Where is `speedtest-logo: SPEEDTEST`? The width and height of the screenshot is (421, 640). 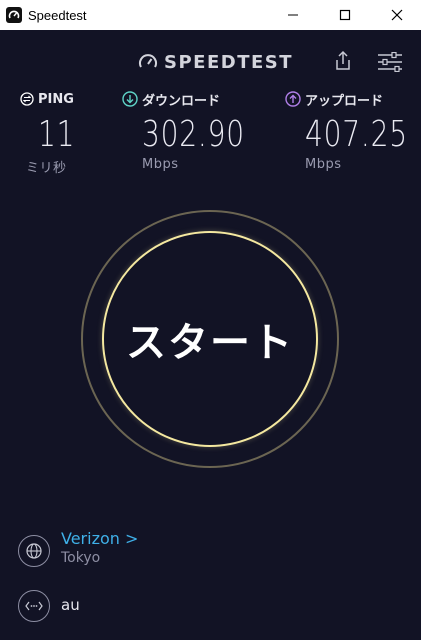
speedtest-logo: SPEEDTEST is located at coordinates (215, 62).